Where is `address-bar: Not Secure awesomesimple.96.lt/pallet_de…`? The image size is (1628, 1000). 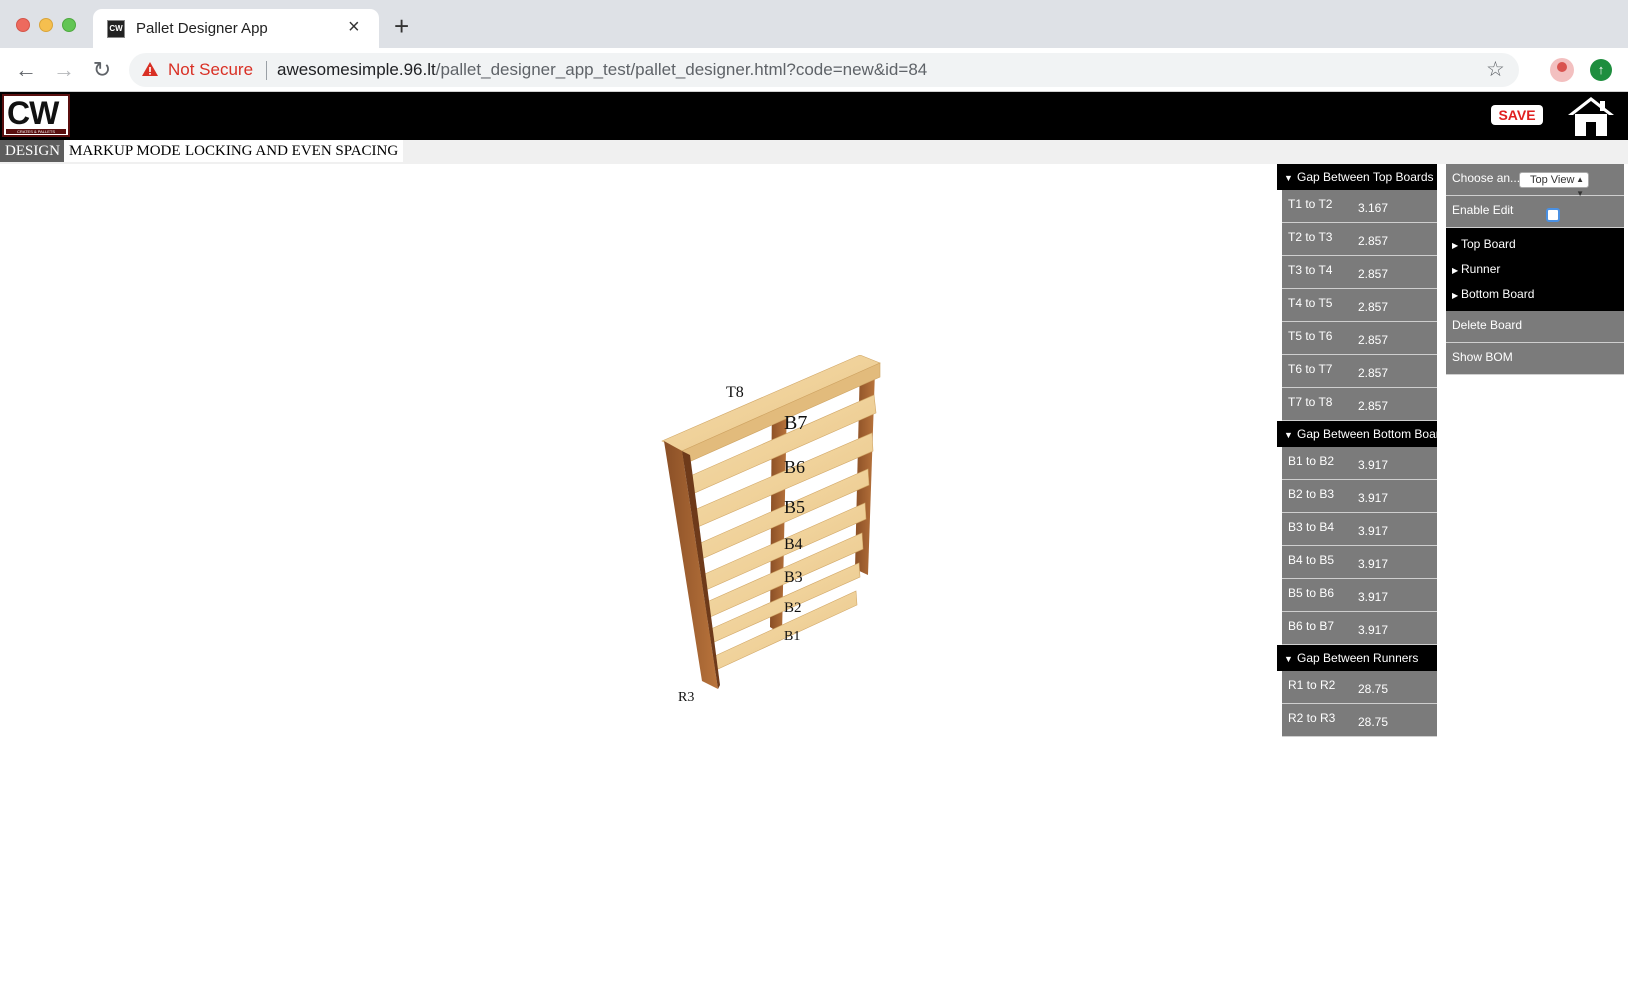 address-bar: Not Secure awesomesimple.96.lt/pallet_de… is located at coordinates (824, 70).